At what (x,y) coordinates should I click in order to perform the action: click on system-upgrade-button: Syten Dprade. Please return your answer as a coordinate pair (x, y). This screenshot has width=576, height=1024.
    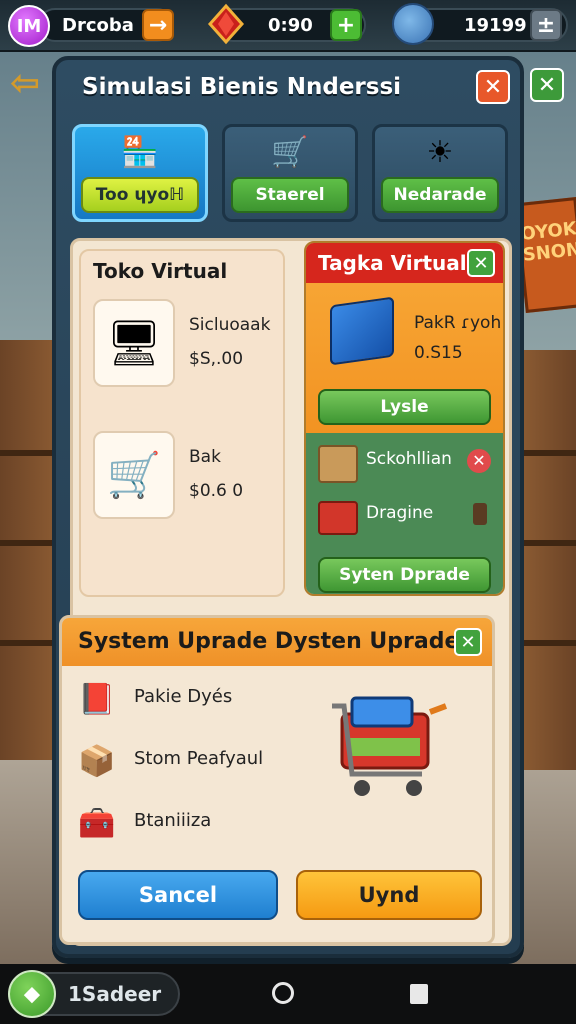
    Looking at the image, I should click on (404, 575).